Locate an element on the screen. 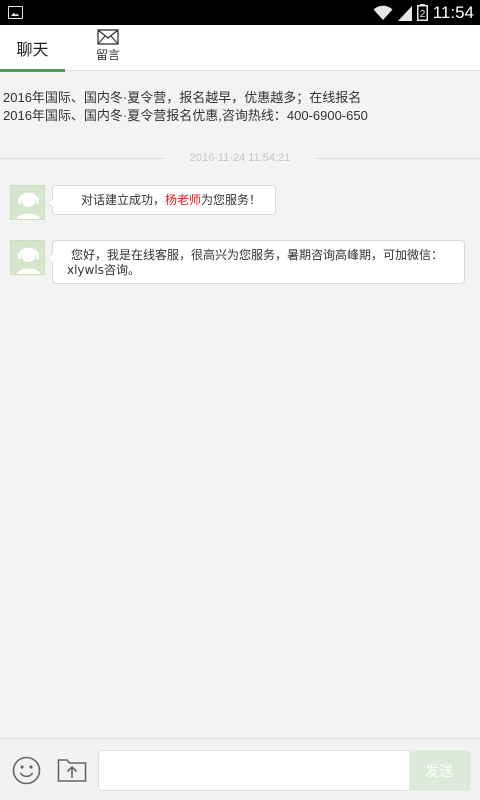 The height and width of the screenshot is (800, 480). envelope-icon is located at coordinates (108, 37).